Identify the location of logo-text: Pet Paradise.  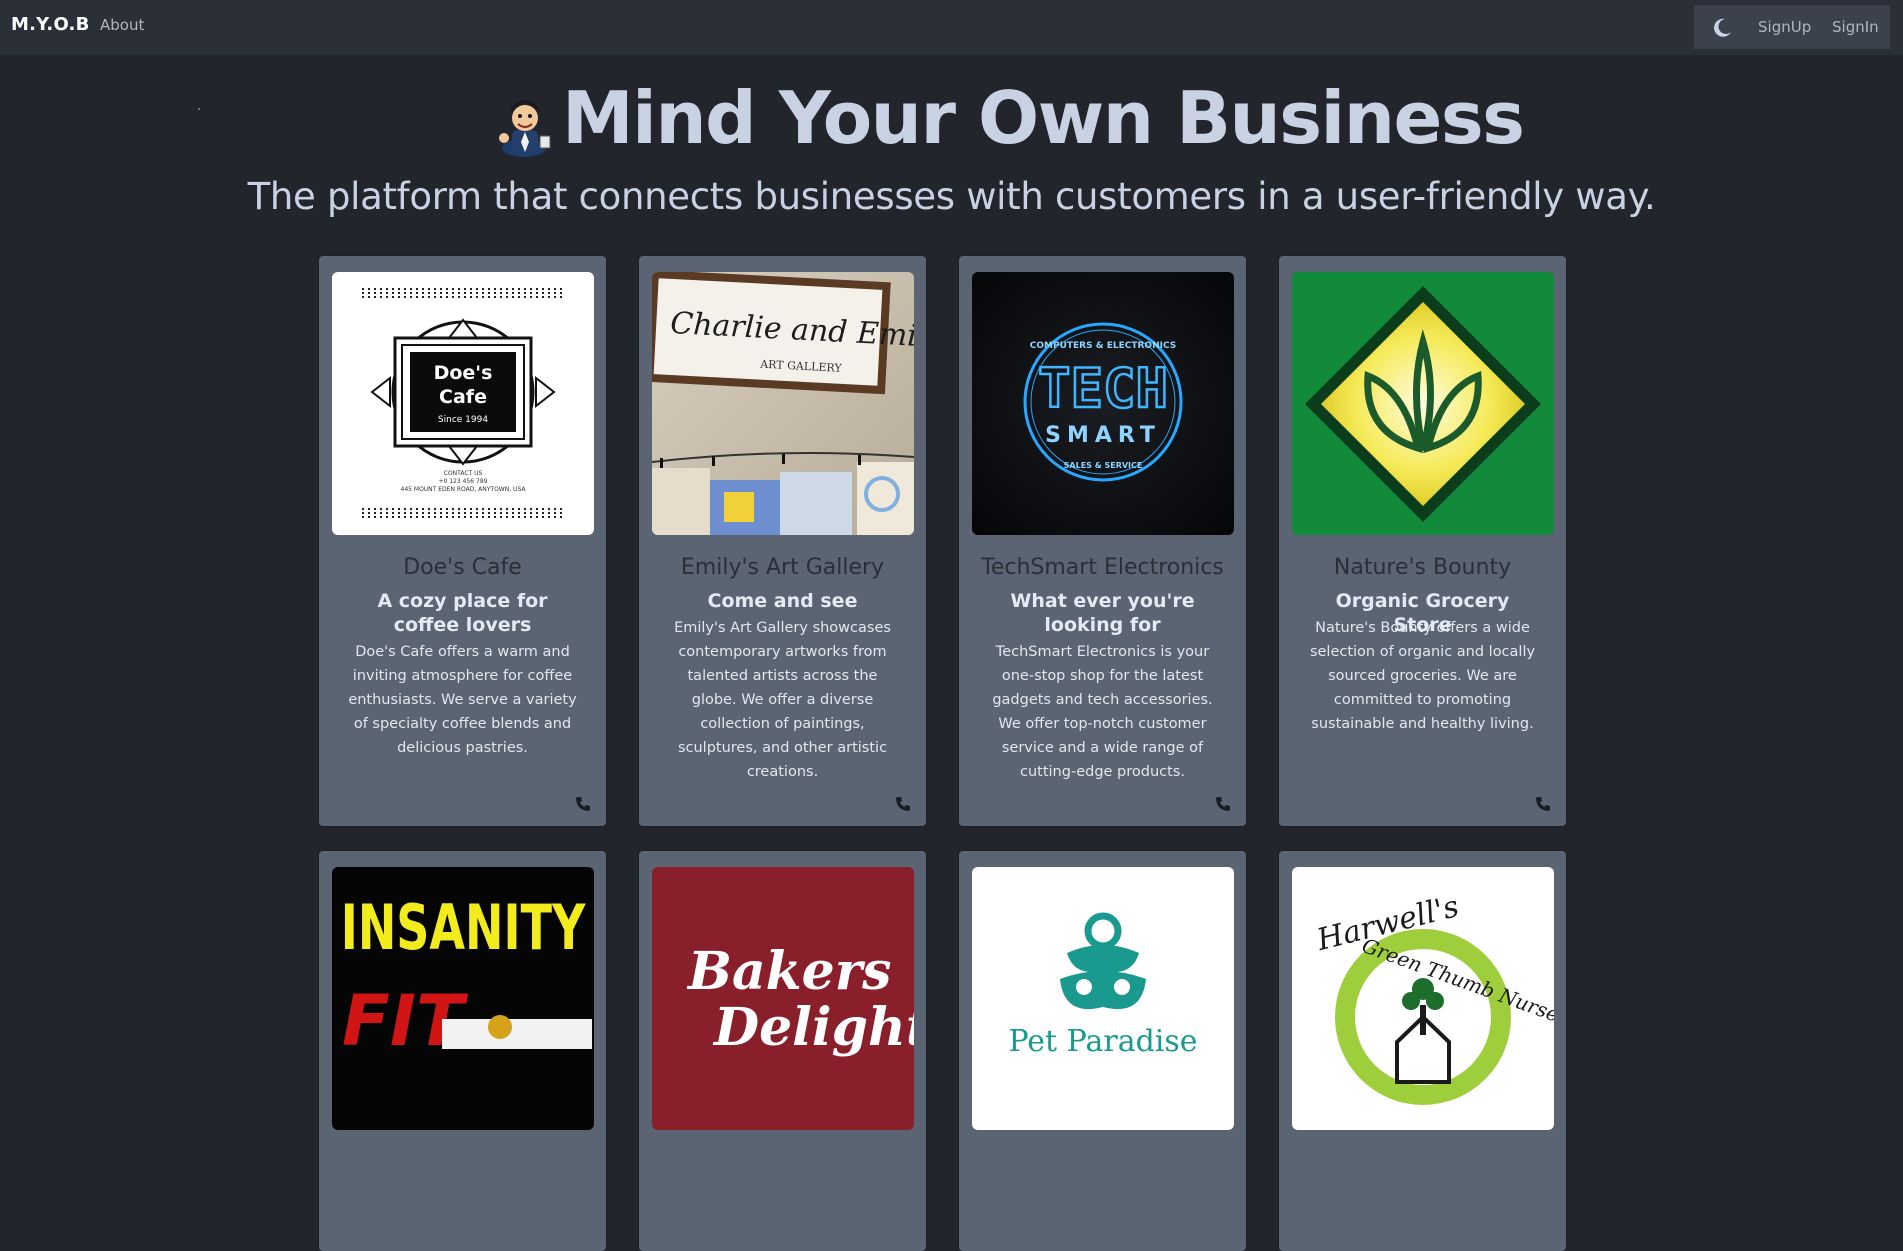
(1102, 1041).